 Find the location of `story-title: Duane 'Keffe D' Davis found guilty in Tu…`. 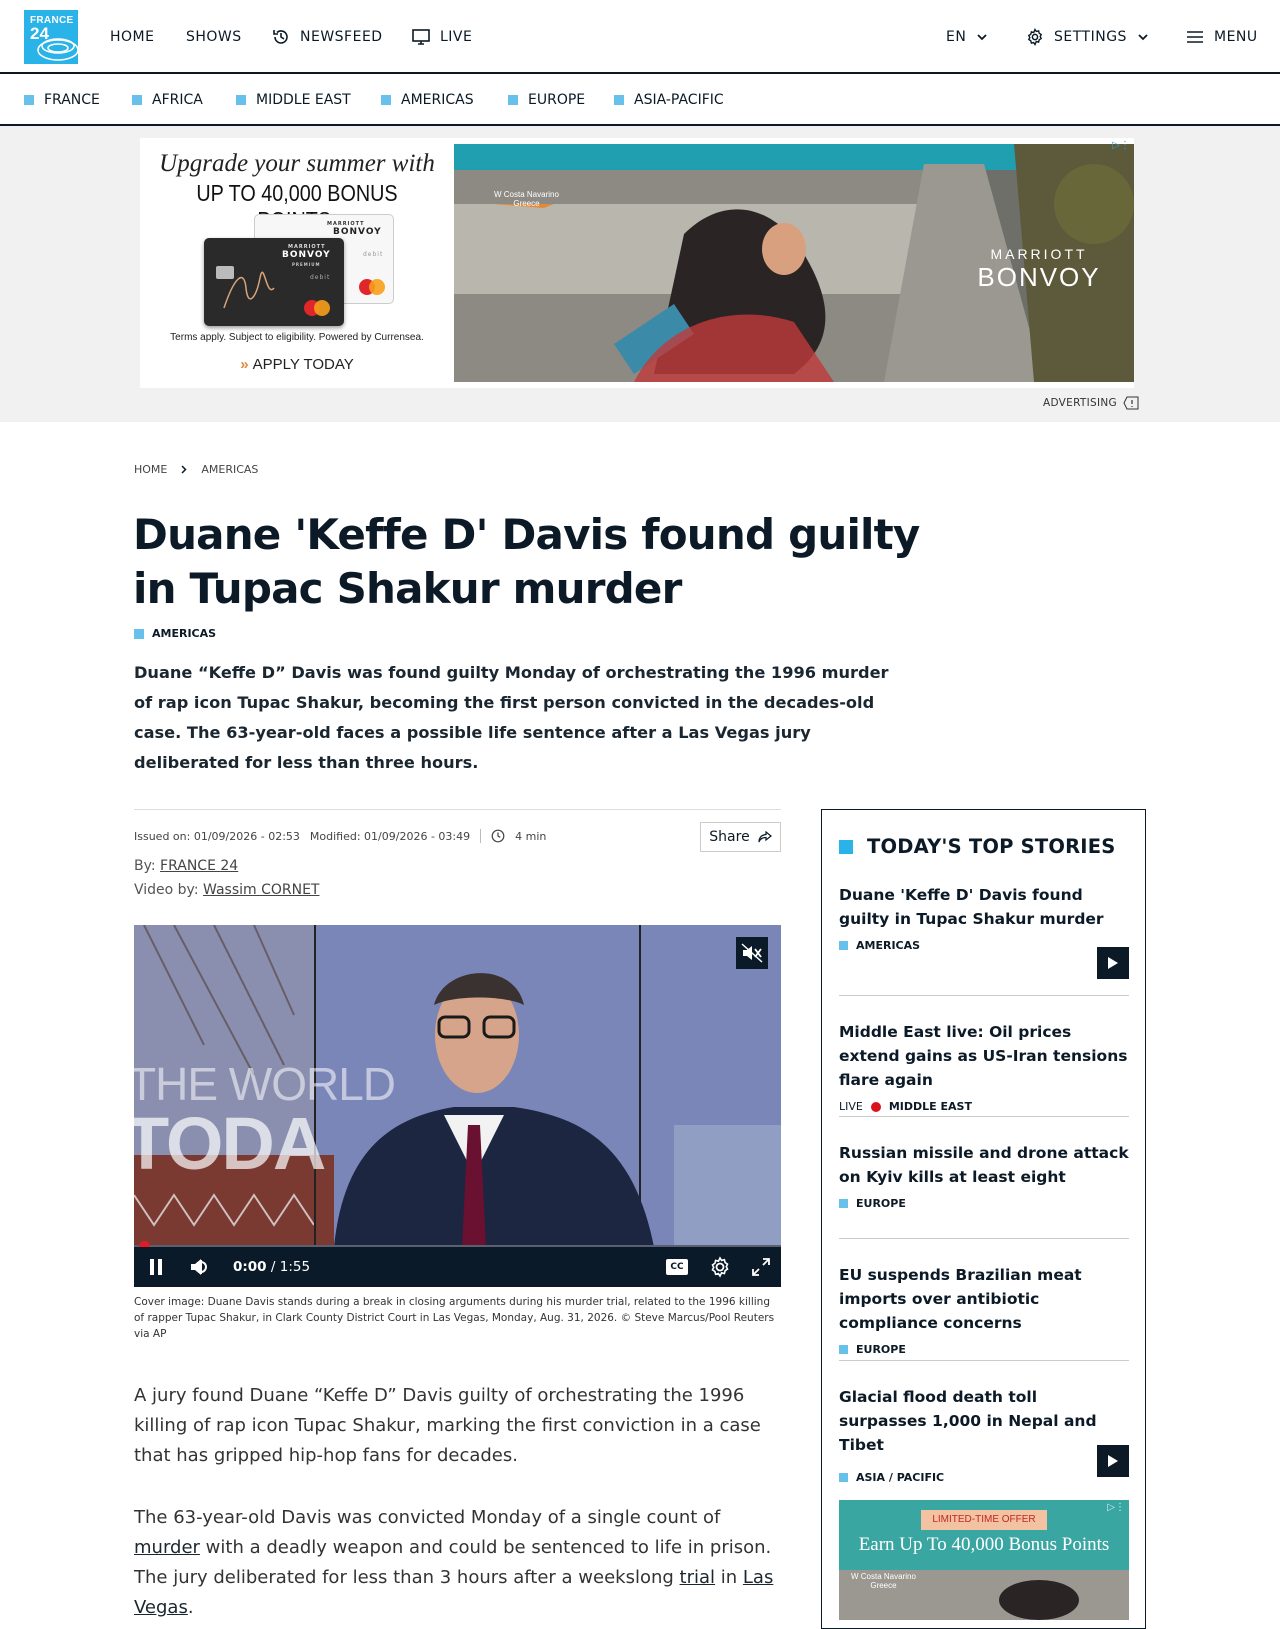

story-title: Duane 'Keffe D' Davis found guilty in Tu… is located at coordinates (984, 907).